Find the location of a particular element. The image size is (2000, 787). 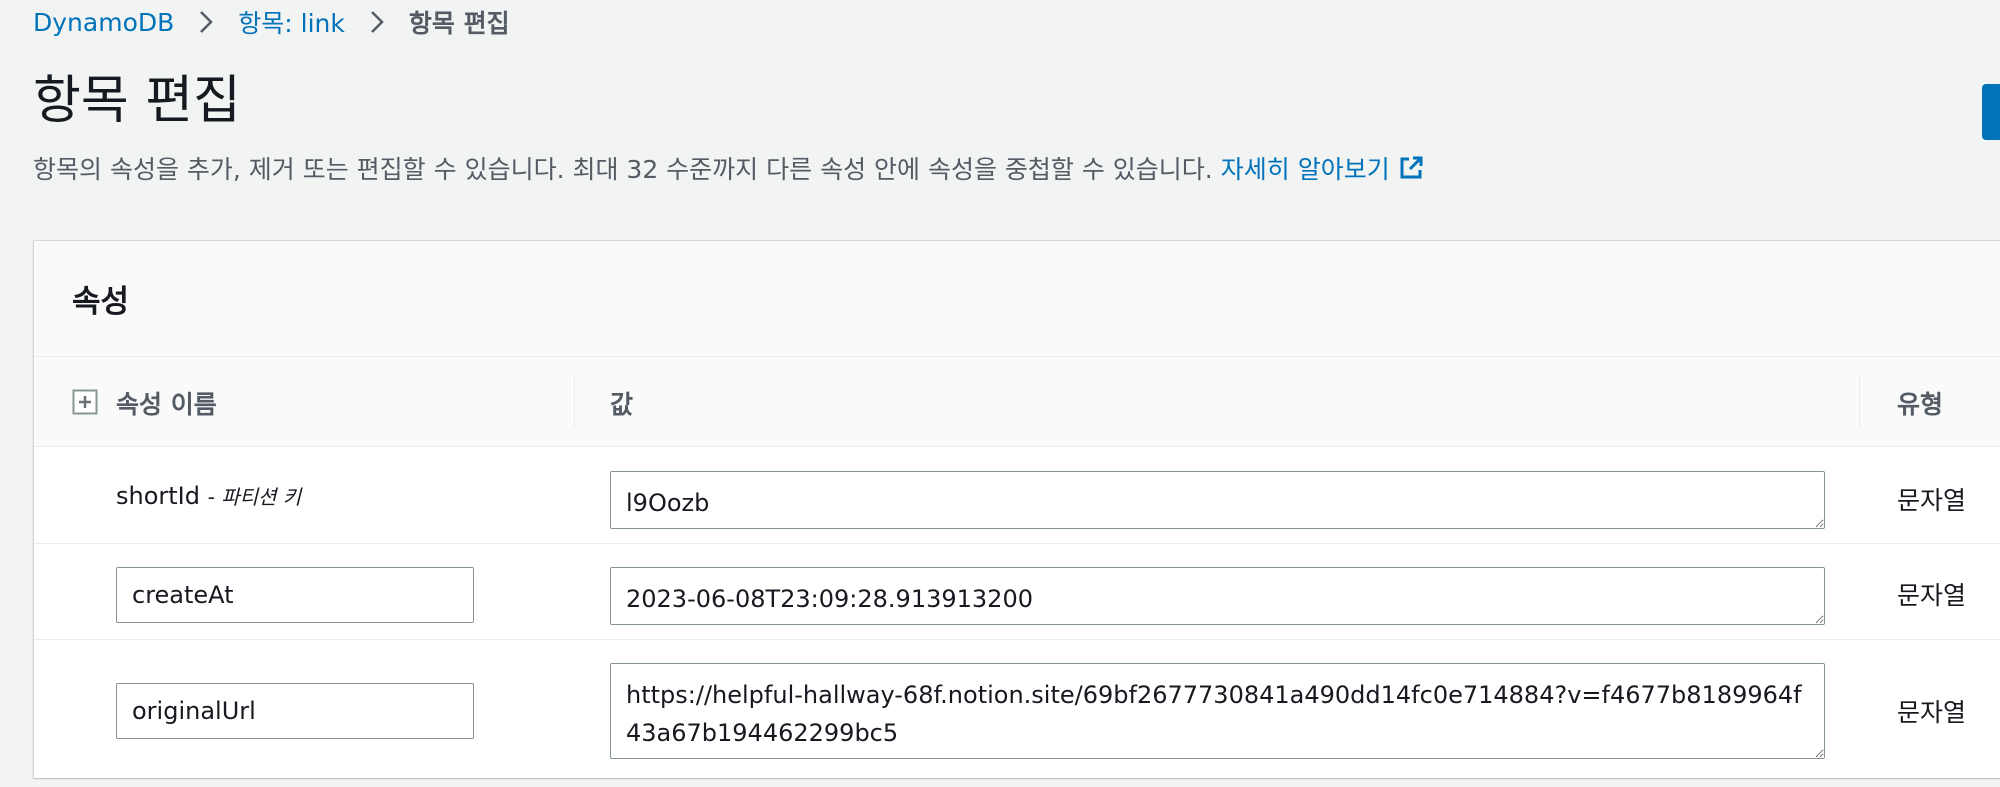

table-row: 2023-06-08T23:09:28.913913200 문자열 is located at coordinates (1017, 592).